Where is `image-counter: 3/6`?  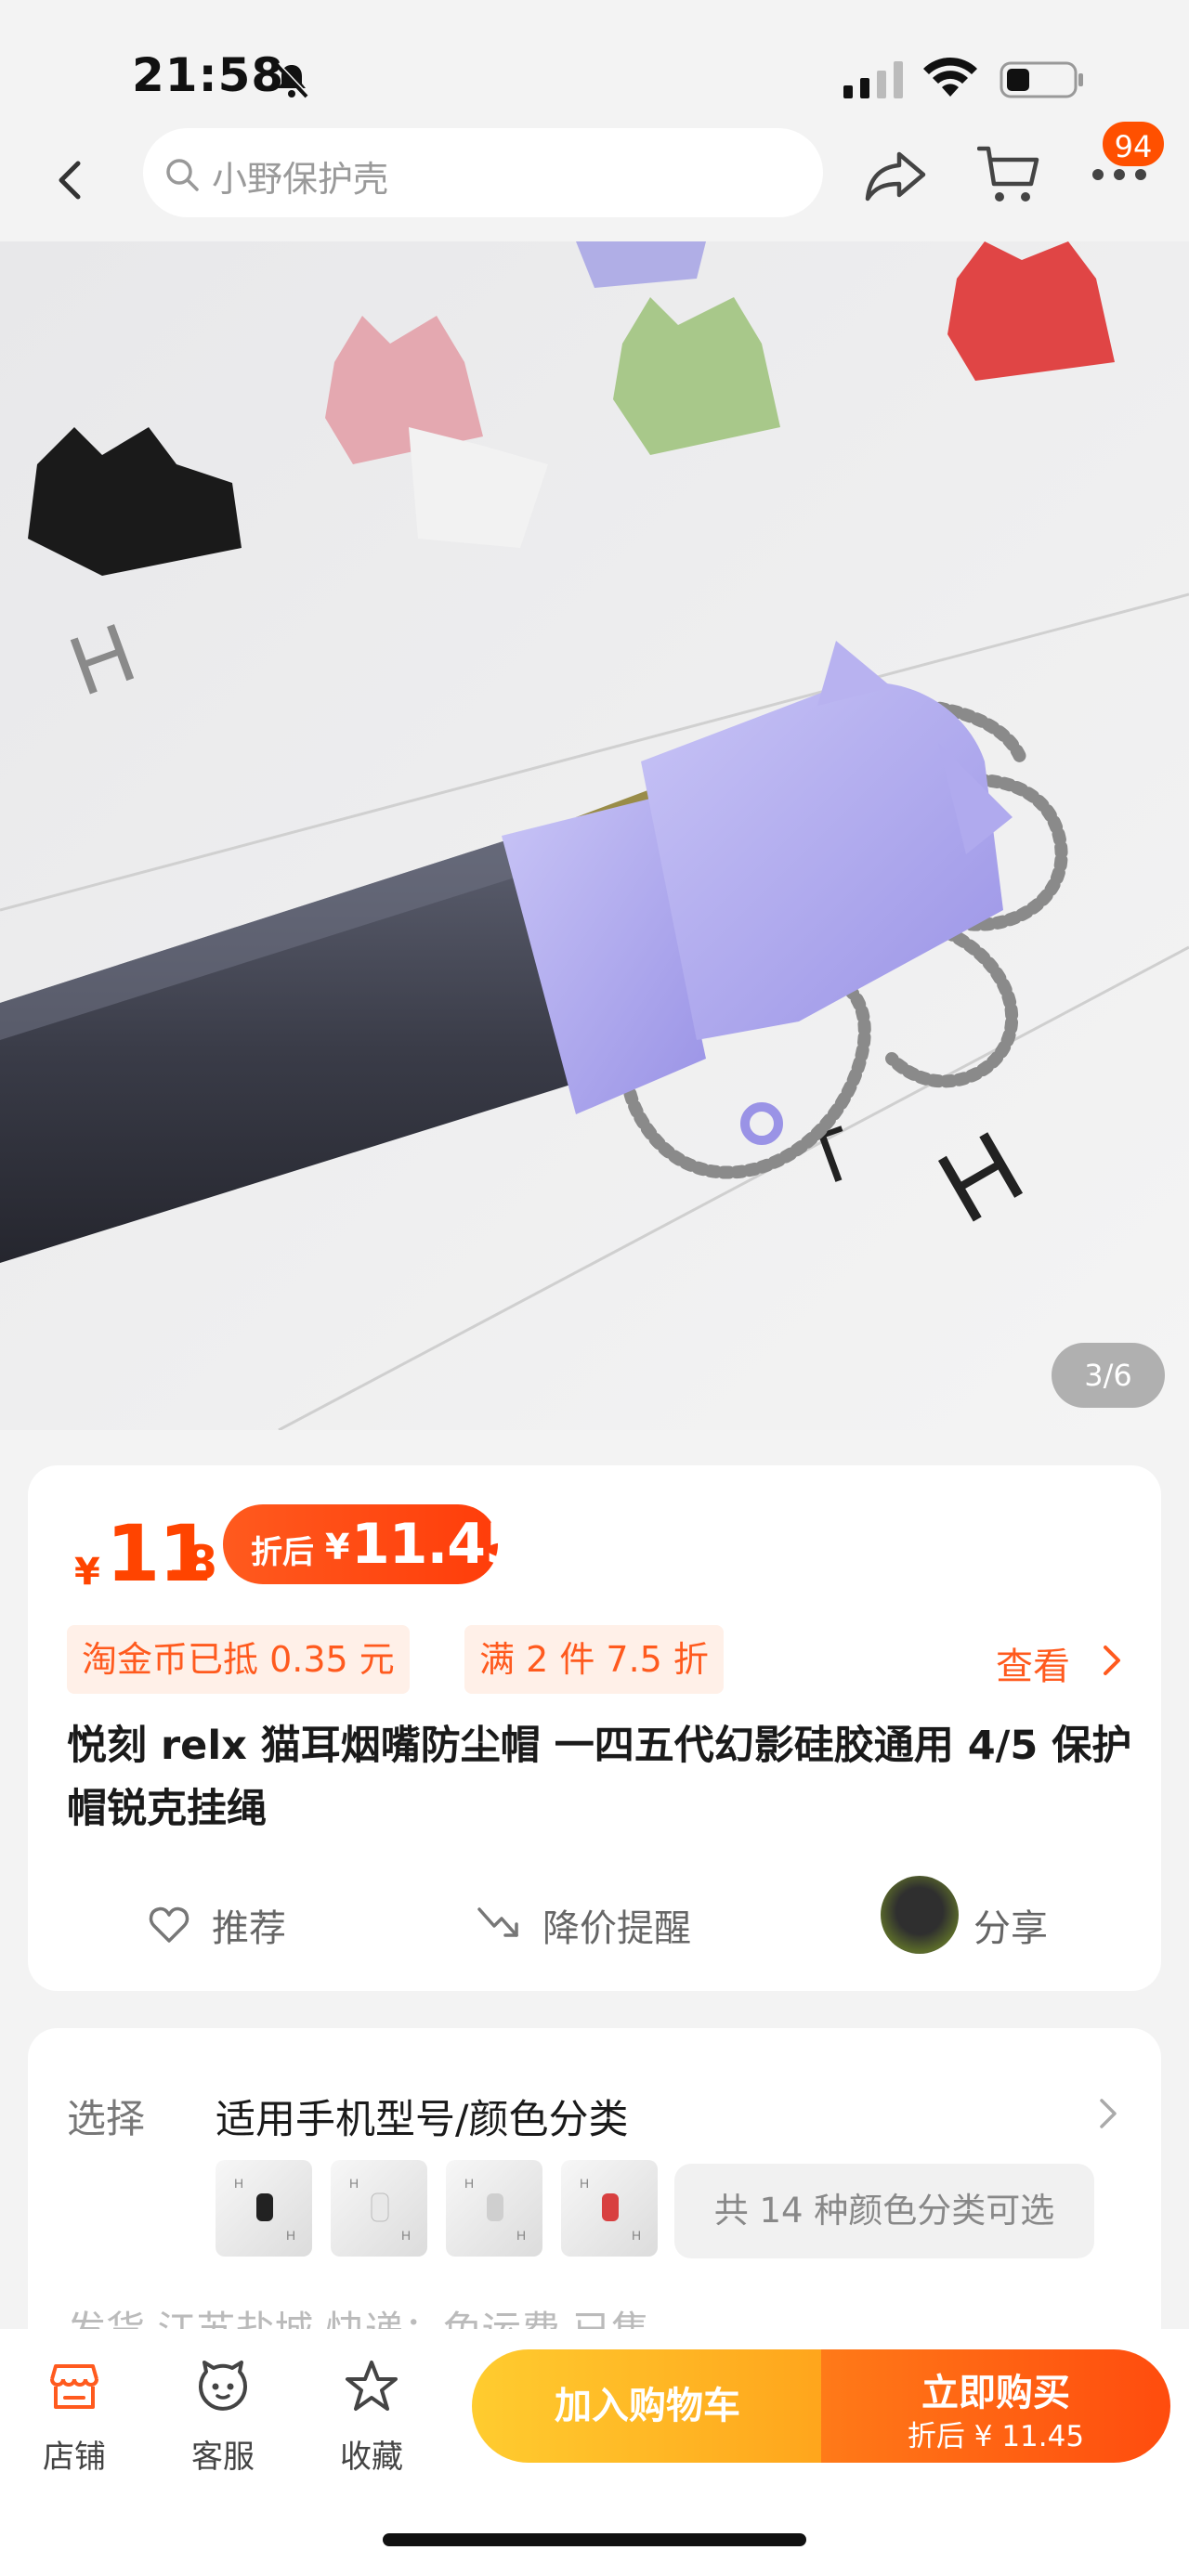
image-counter: 3/6 is located at coordinates (1108, 1375).